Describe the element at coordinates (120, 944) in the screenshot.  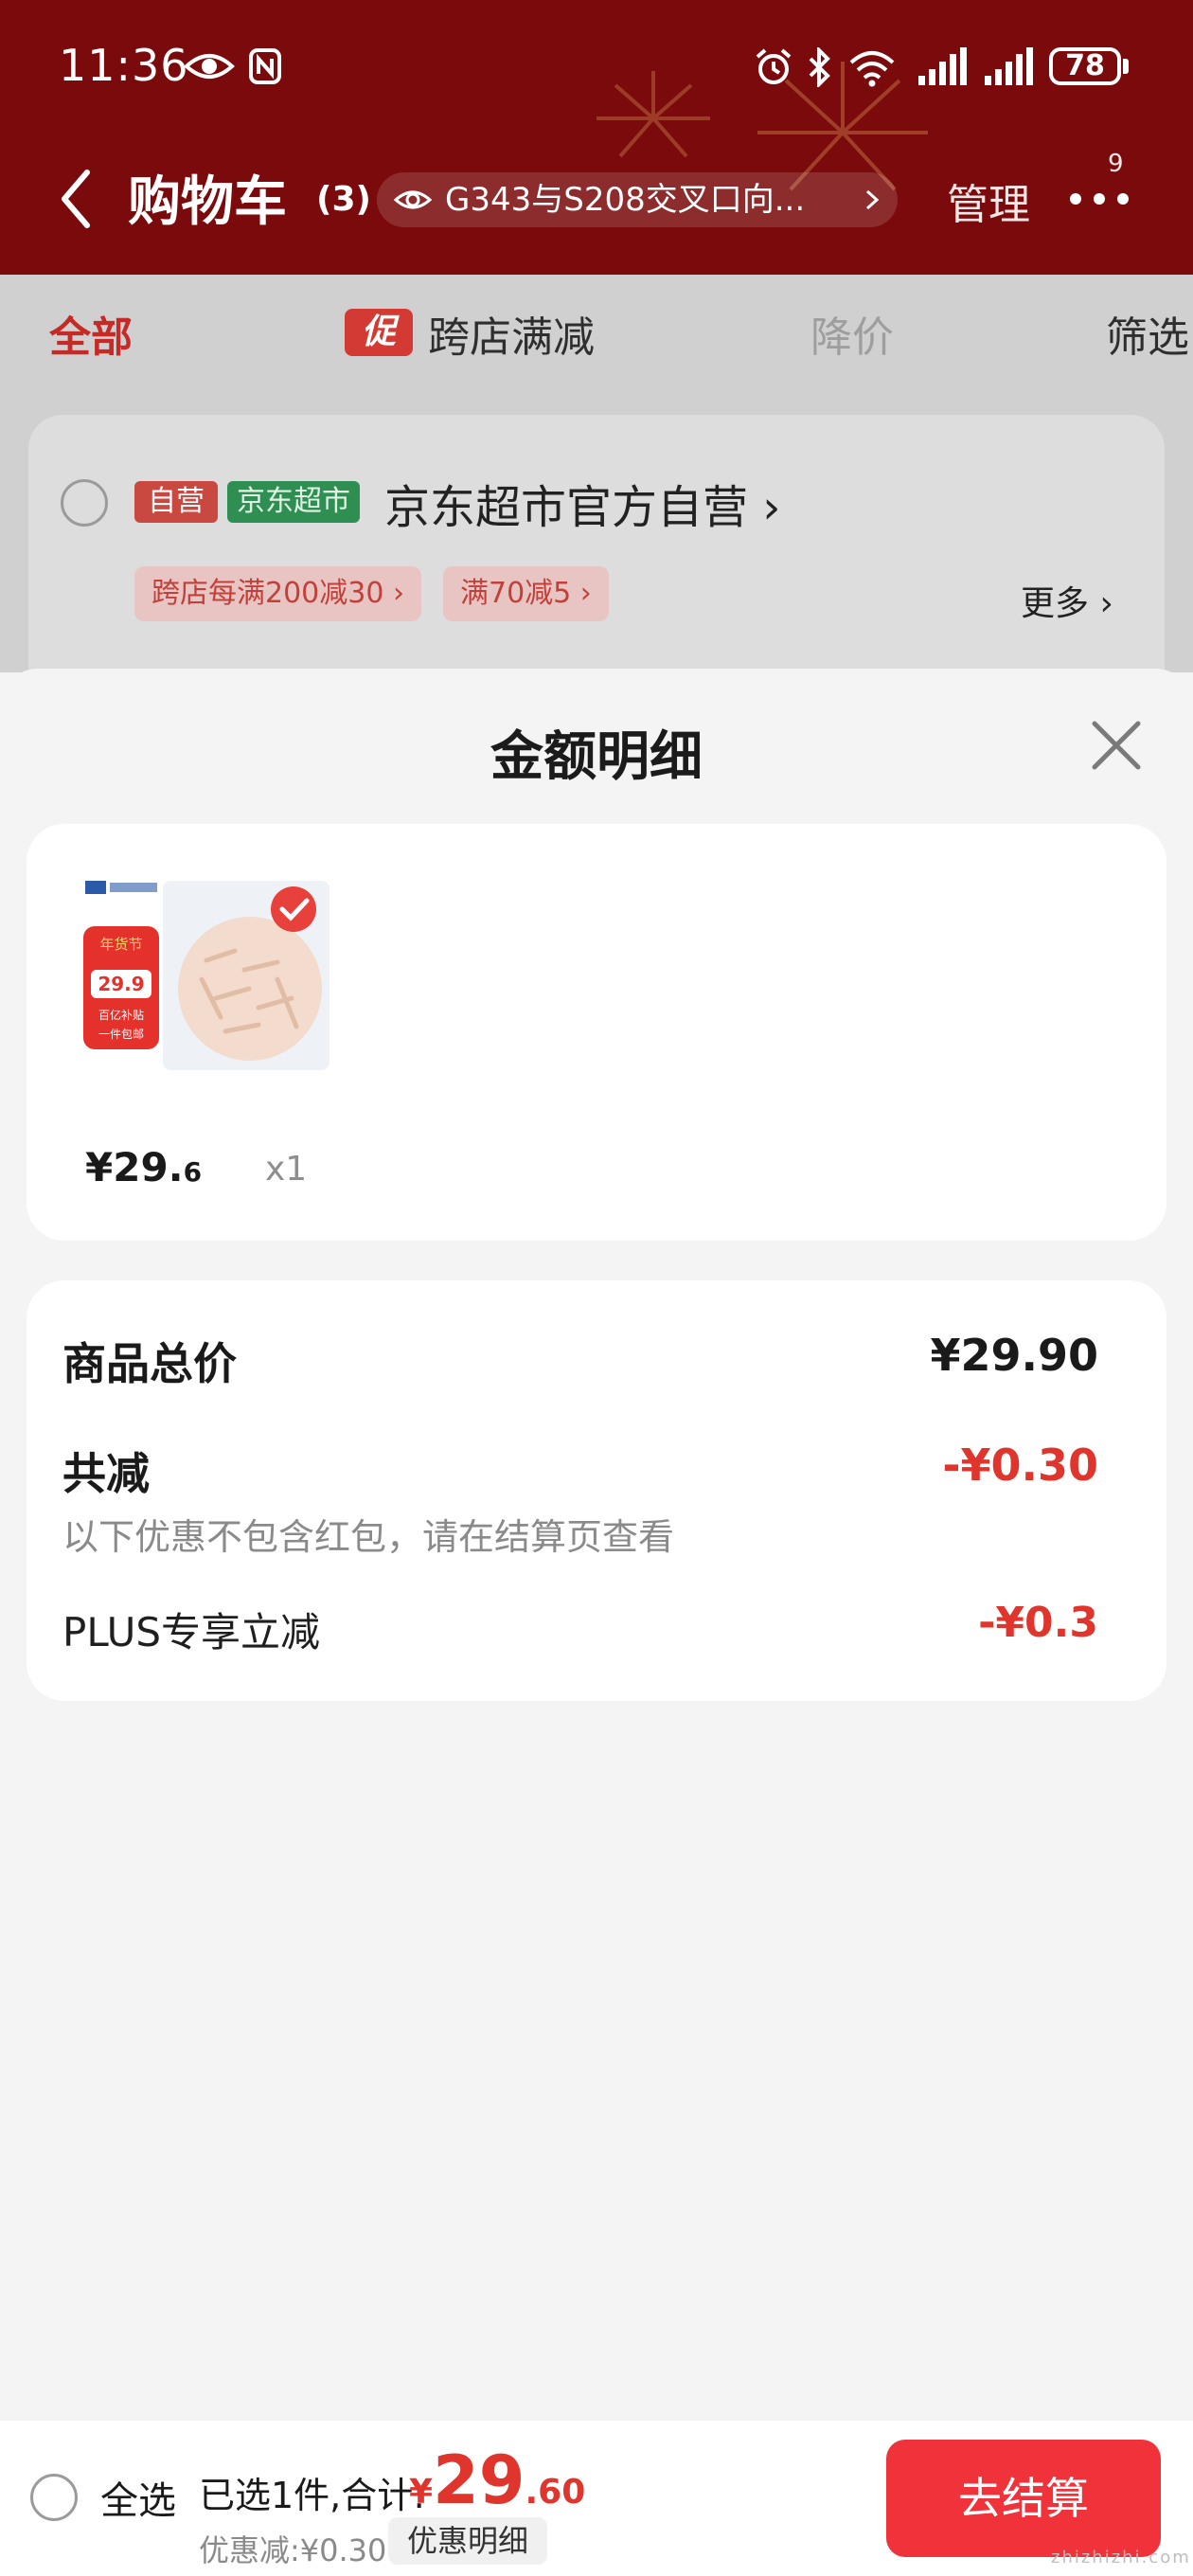
I see `promo-badge-text: 年货节` at that location.